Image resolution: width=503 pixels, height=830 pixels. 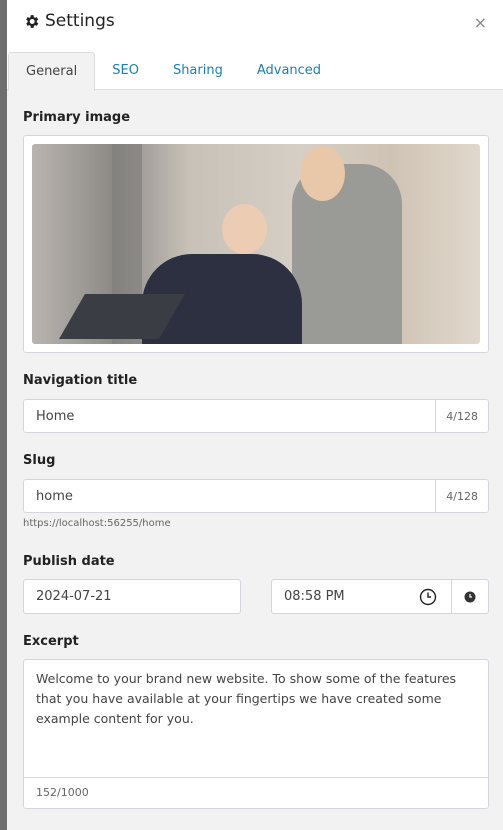 What do you see at coordinates (428, 597) in the screenshot?
I see `clock-icon` at bounding box center [428, 597].